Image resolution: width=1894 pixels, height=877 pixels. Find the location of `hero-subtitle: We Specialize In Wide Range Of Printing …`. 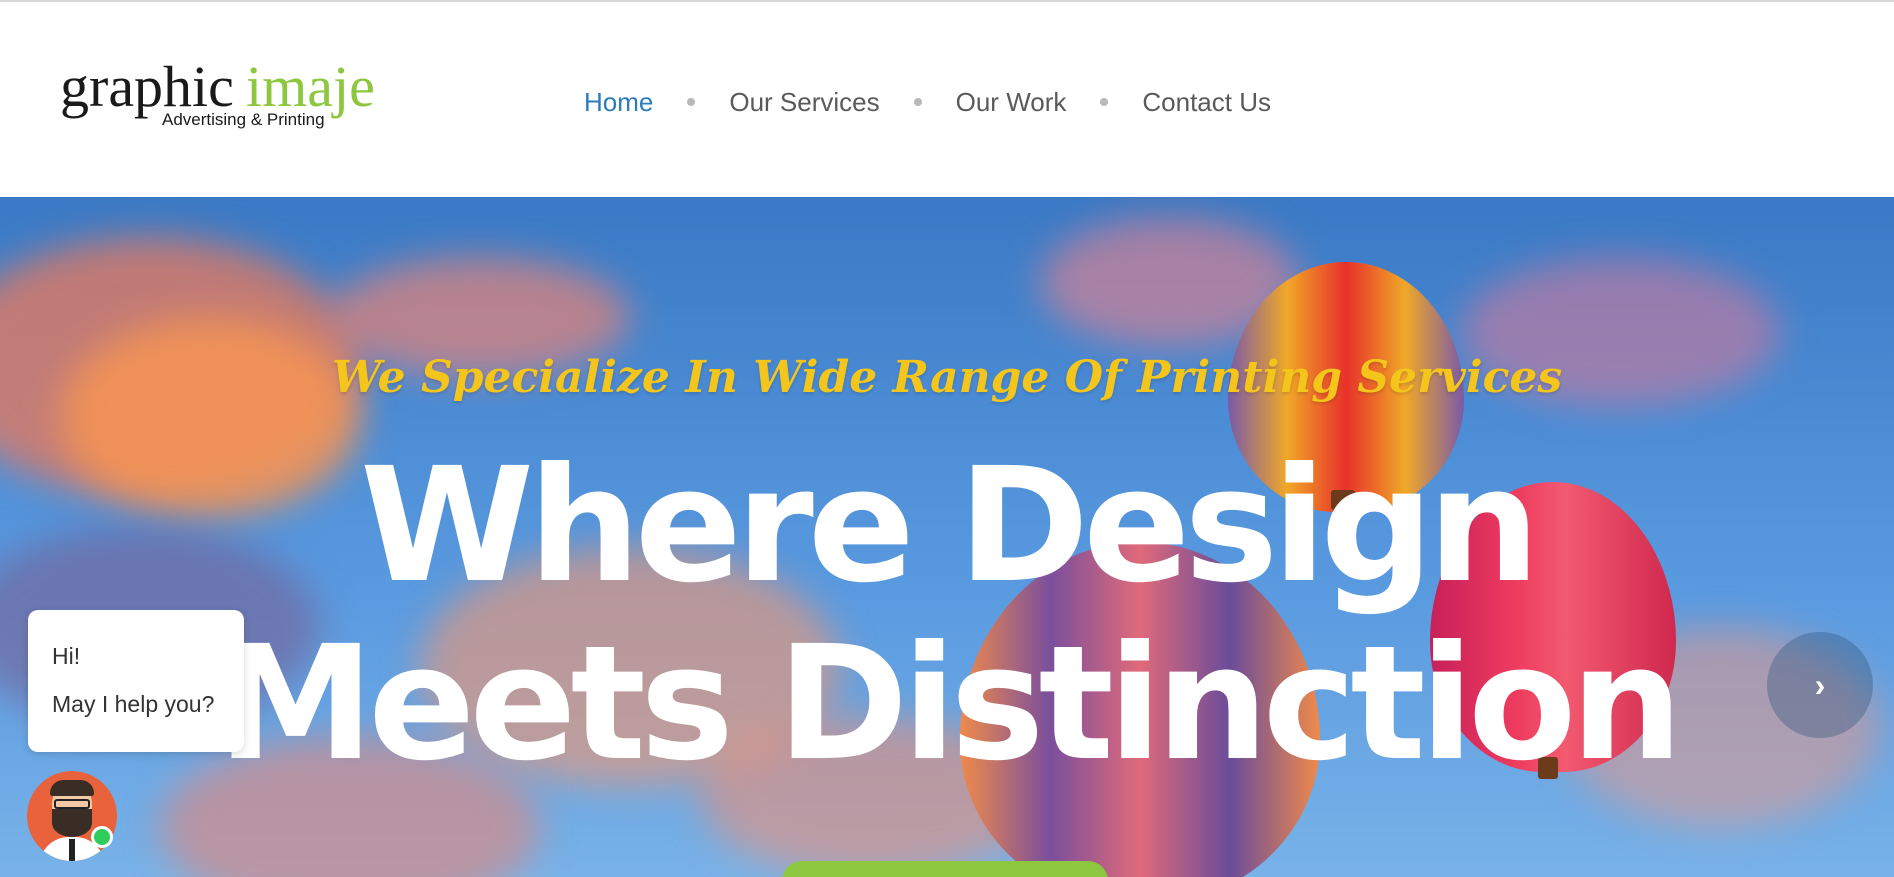

hero-subtitle: We Specialize In Wide Range Of Printing … is located at coordinates (947, 377).